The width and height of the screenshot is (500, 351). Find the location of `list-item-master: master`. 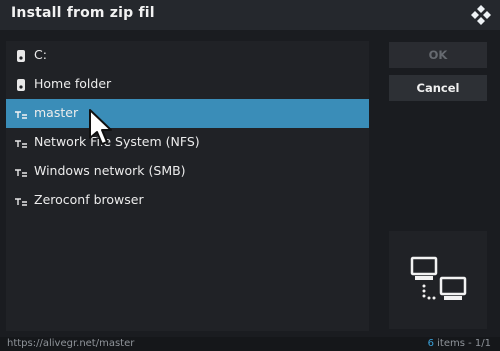

list-item-master: master is located at coordinates (187, 113).